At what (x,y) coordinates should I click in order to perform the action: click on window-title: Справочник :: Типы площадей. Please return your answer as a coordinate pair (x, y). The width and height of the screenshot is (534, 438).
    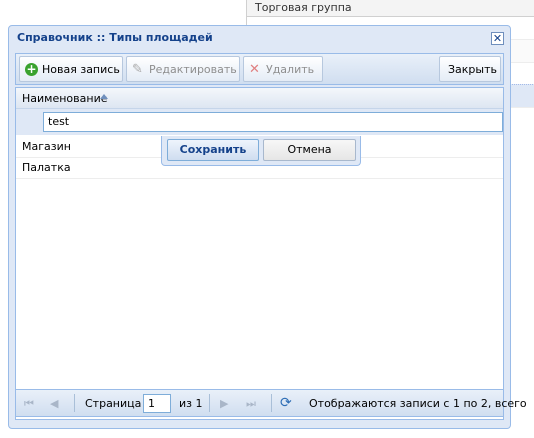
    Looking at the image, I should click on (115, 37).